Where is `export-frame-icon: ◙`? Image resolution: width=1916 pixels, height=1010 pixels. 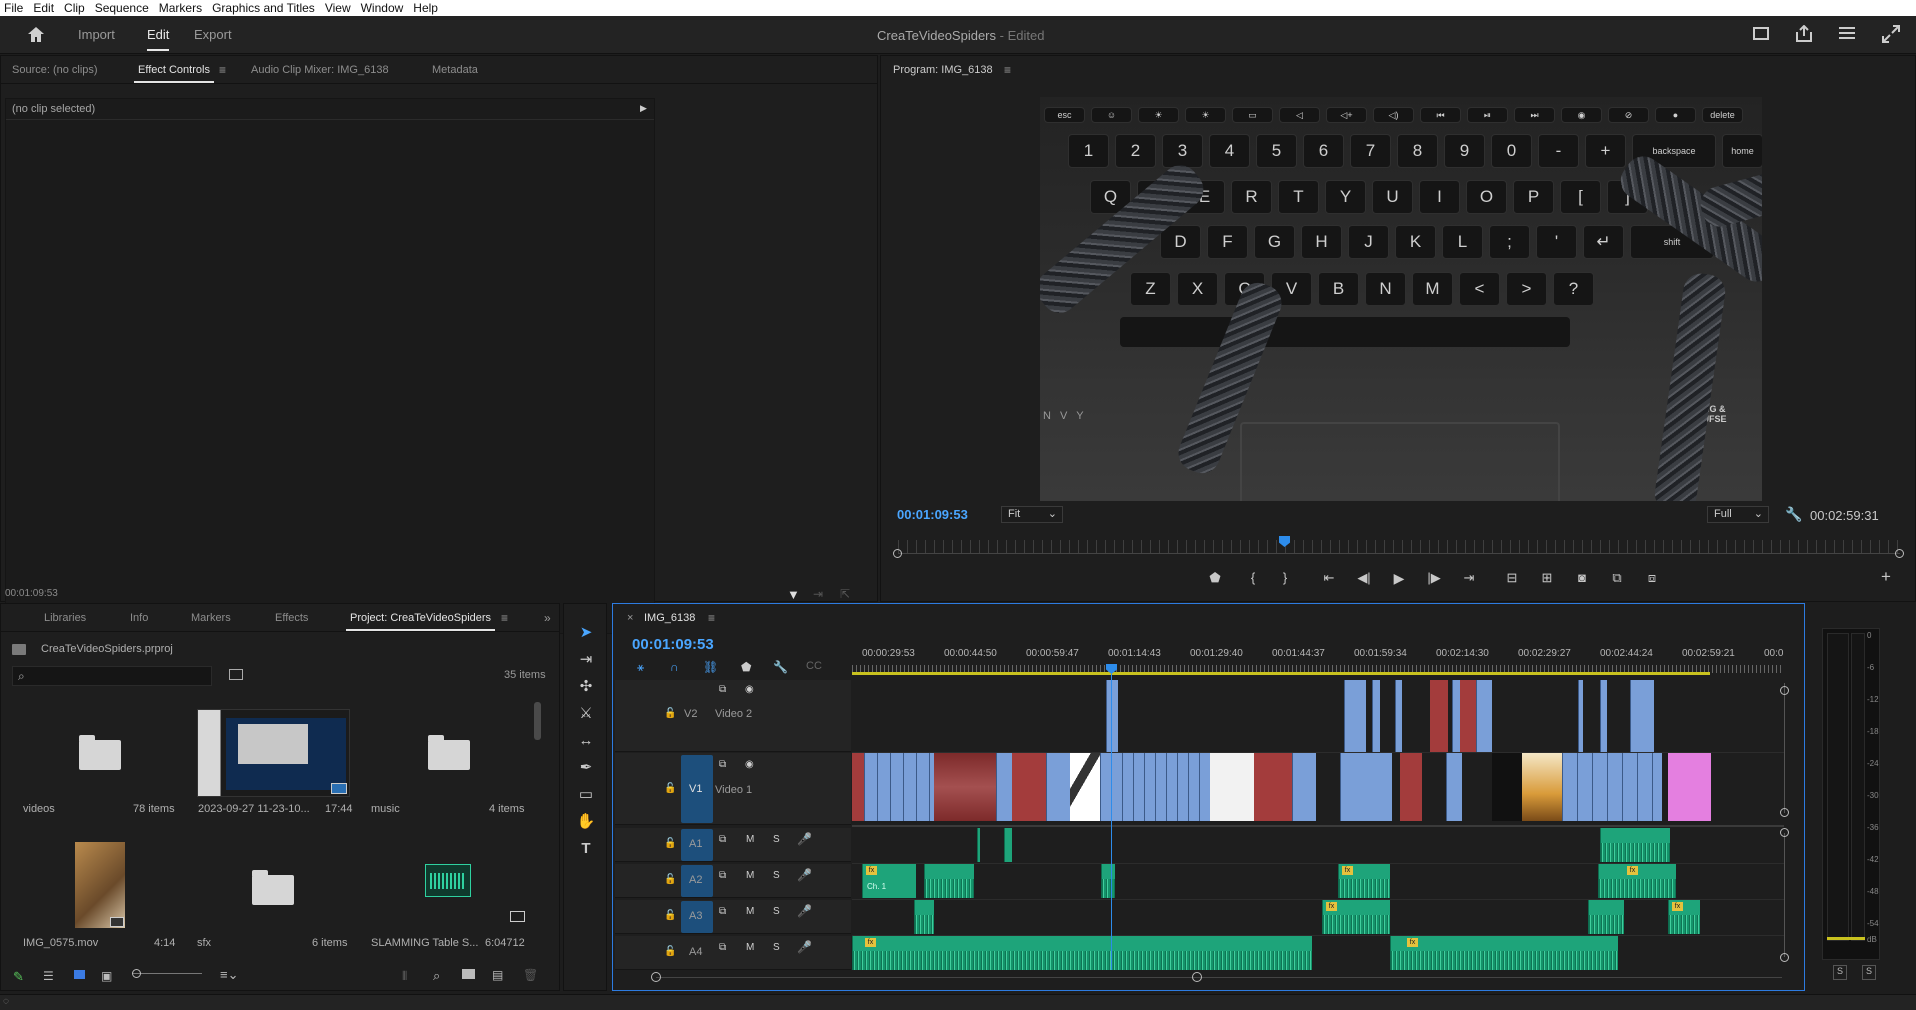
export-frame-icon: ◙ is located at coordinates (1582, 577).